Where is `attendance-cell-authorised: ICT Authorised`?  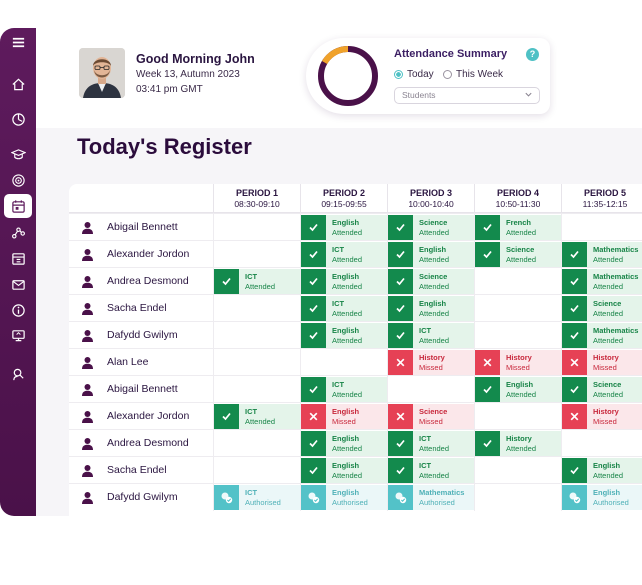
attendance-cell-authorised: ICT Authorised is located at coordinates (257, 497).